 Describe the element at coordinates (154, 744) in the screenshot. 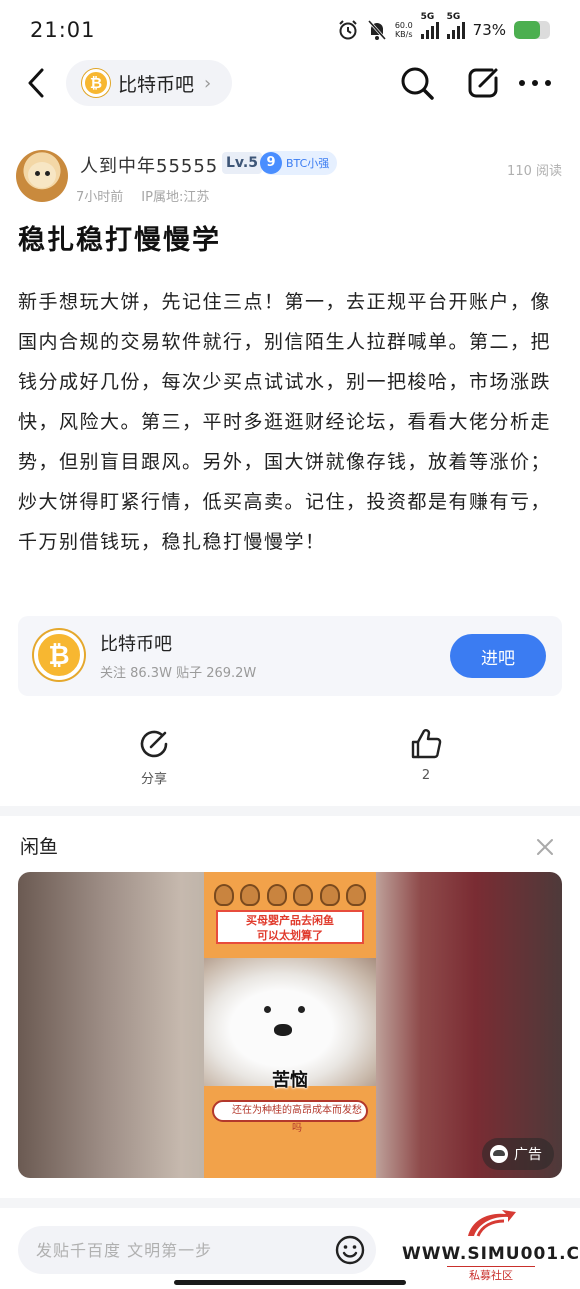

I see `share-icon` at that location.